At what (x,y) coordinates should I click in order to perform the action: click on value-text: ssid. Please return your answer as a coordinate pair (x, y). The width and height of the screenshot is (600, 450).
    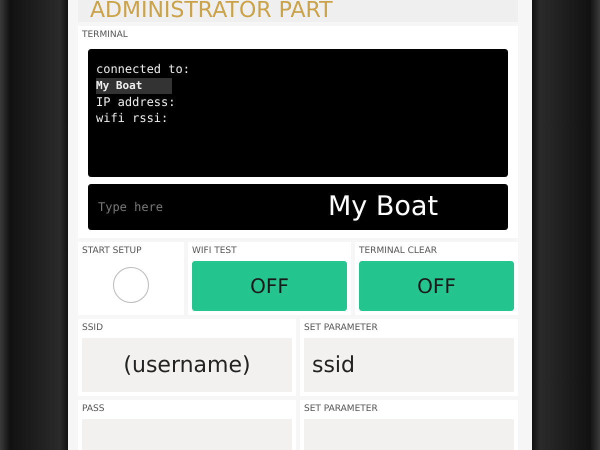
    Looking at the image, I should click on (334, 366).